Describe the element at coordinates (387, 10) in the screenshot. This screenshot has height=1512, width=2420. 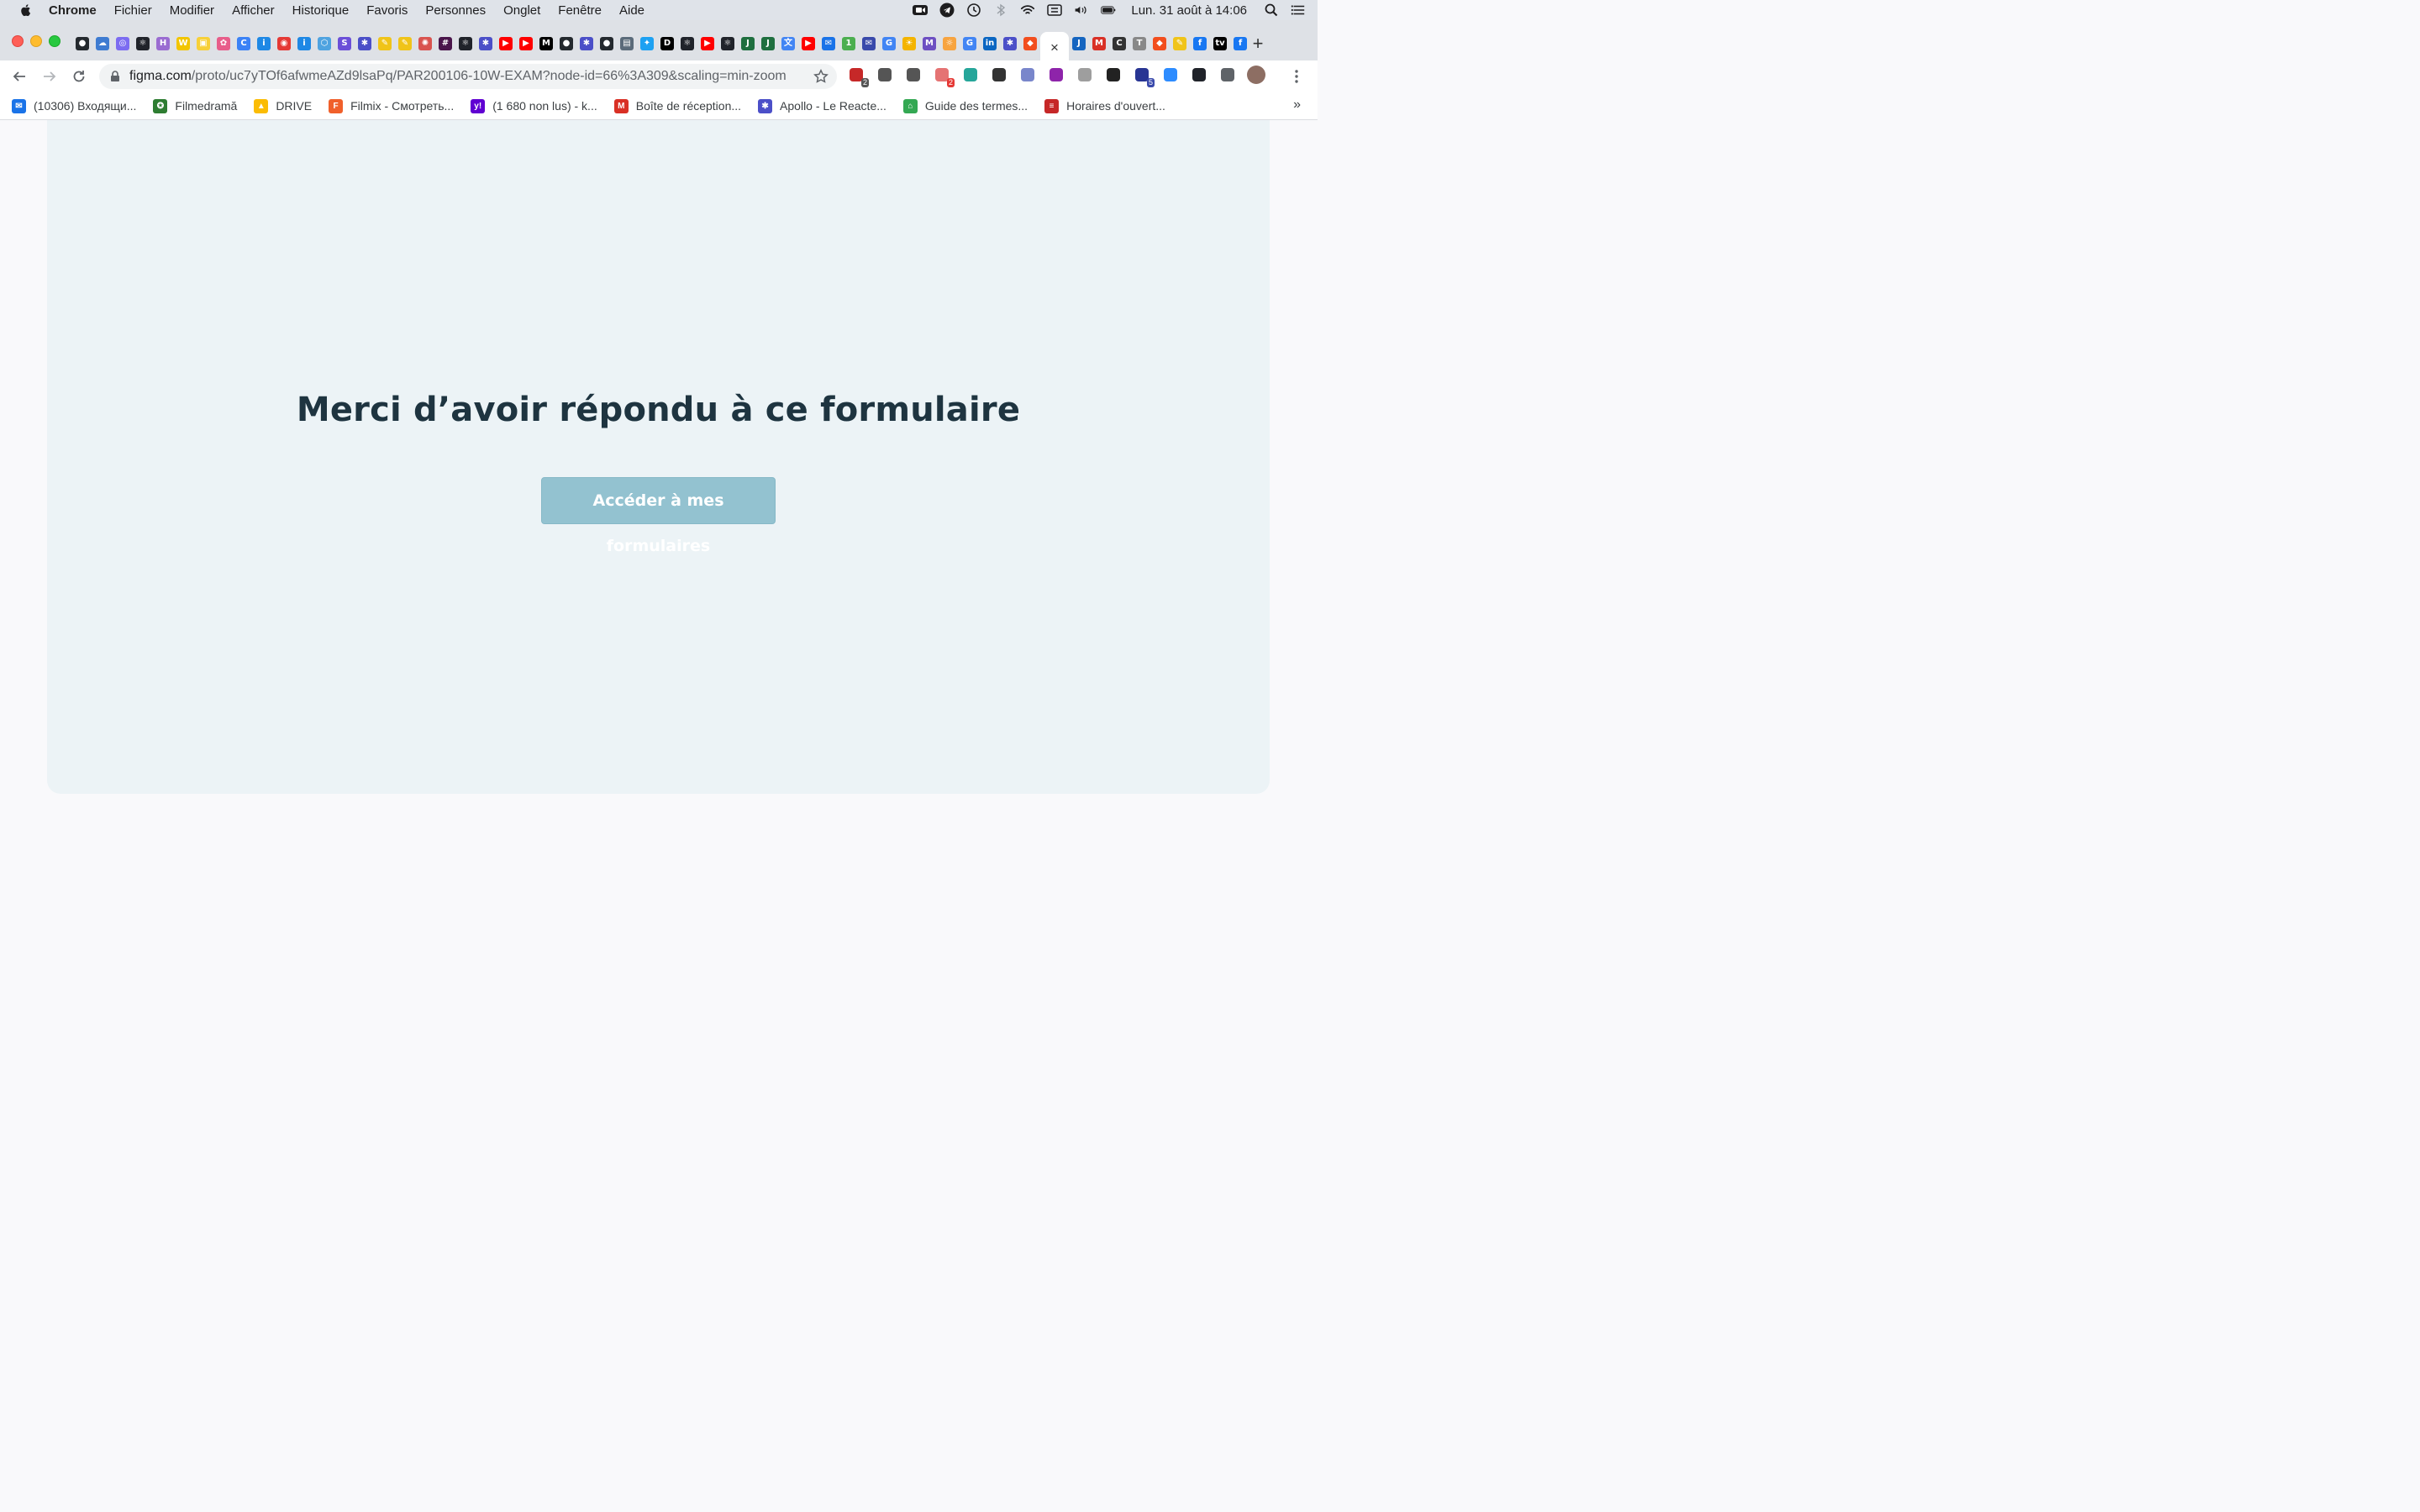
I see `menu-favoris: Favoris` at that location.